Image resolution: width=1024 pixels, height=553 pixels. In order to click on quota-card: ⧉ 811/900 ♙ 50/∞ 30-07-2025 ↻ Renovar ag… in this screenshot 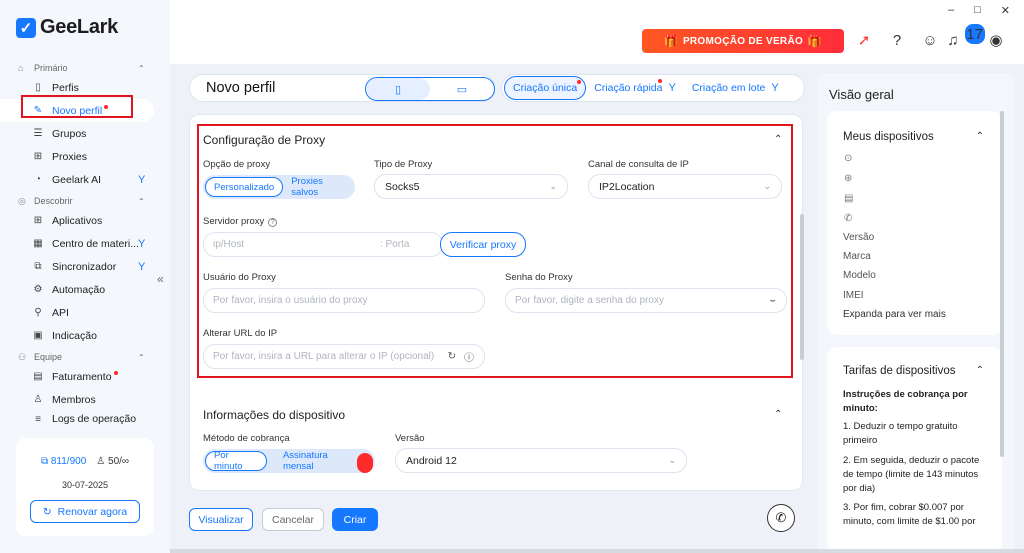, I will do `click(85, 487)`.